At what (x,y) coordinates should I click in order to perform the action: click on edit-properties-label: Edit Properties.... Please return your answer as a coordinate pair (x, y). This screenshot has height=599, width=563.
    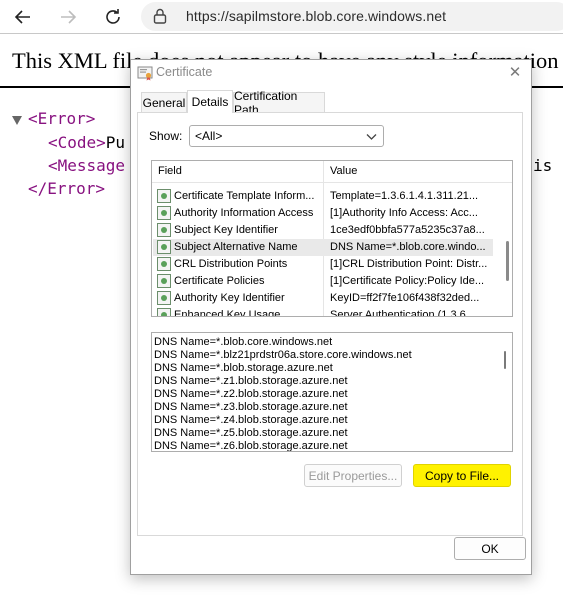
    Looking at the image, I should click on (353, 475).